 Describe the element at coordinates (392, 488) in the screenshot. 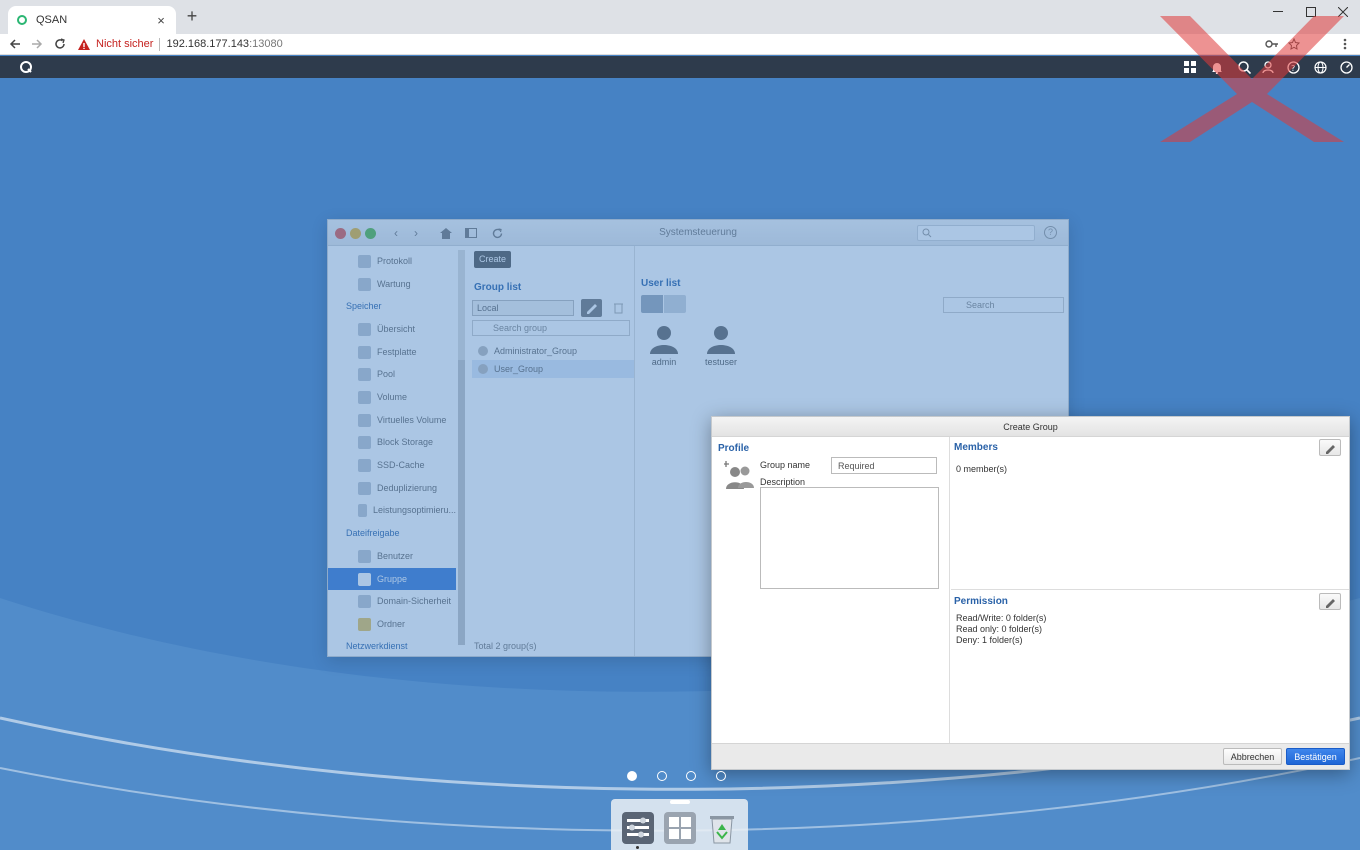

I see `sidebar-item-deduplizierung: Deduplizierung` at that location.